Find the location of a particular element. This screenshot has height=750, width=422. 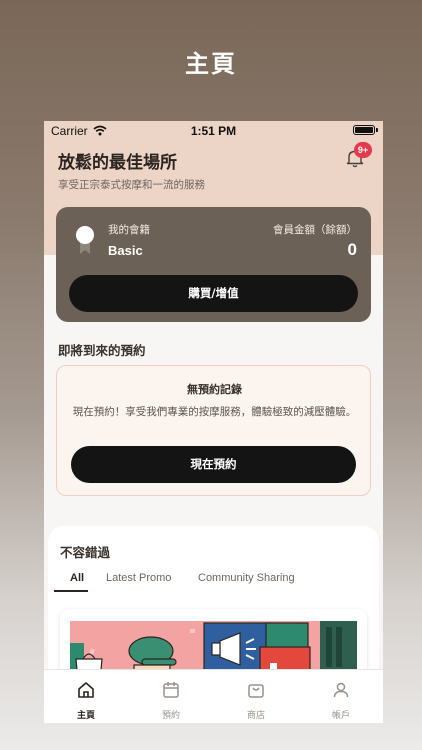

membership-card: 我的會籍 Basic 會員金額（餘額） 0 購買/增值 is located at coordinates (213, 264).